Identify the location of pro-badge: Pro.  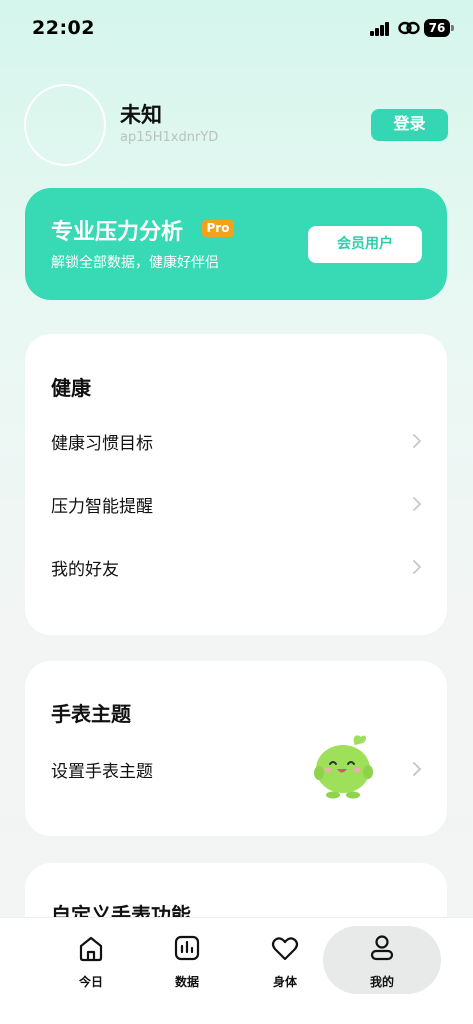
(218, 228).